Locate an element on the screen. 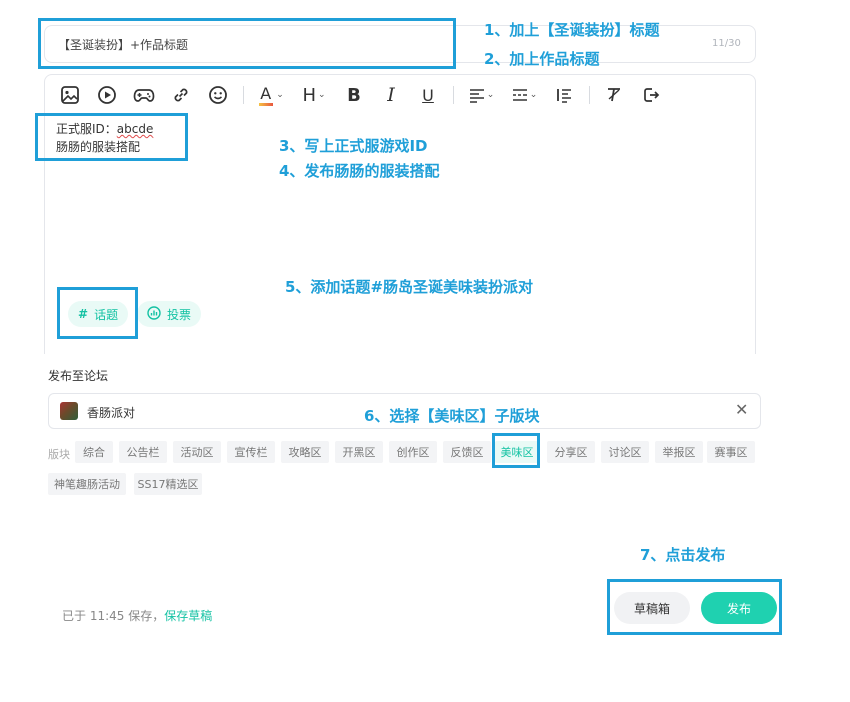 The width and height of the screenshot is (850, 702). close-icon: ✕ is located at coordinates (741, 410).